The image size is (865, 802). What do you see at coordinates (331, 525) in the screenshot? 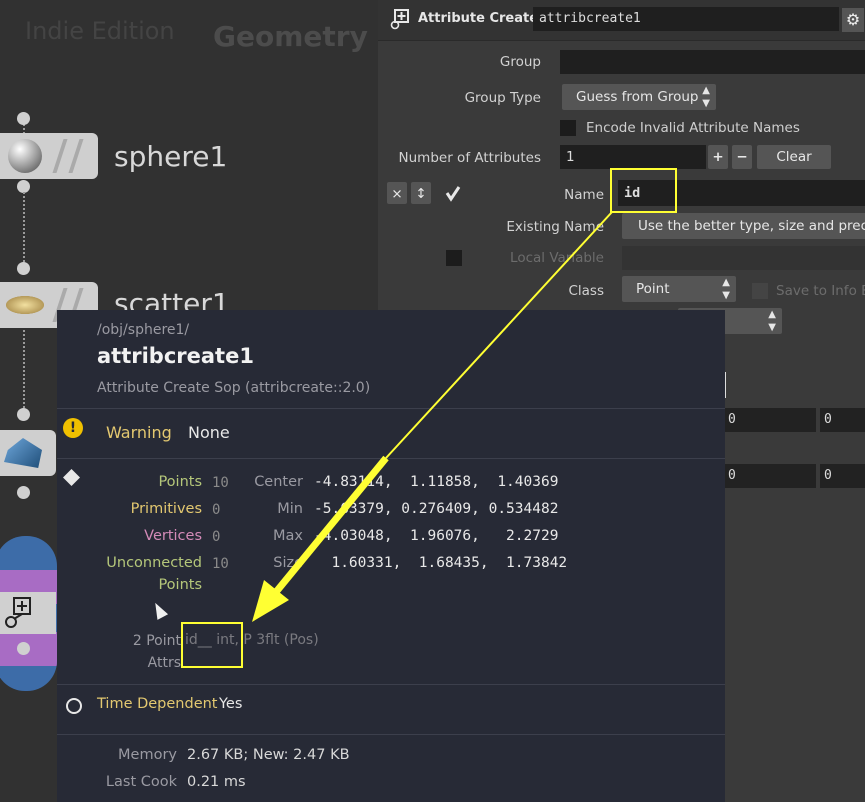
I see `arrow-line-thick` at bounding box center [331, 525].